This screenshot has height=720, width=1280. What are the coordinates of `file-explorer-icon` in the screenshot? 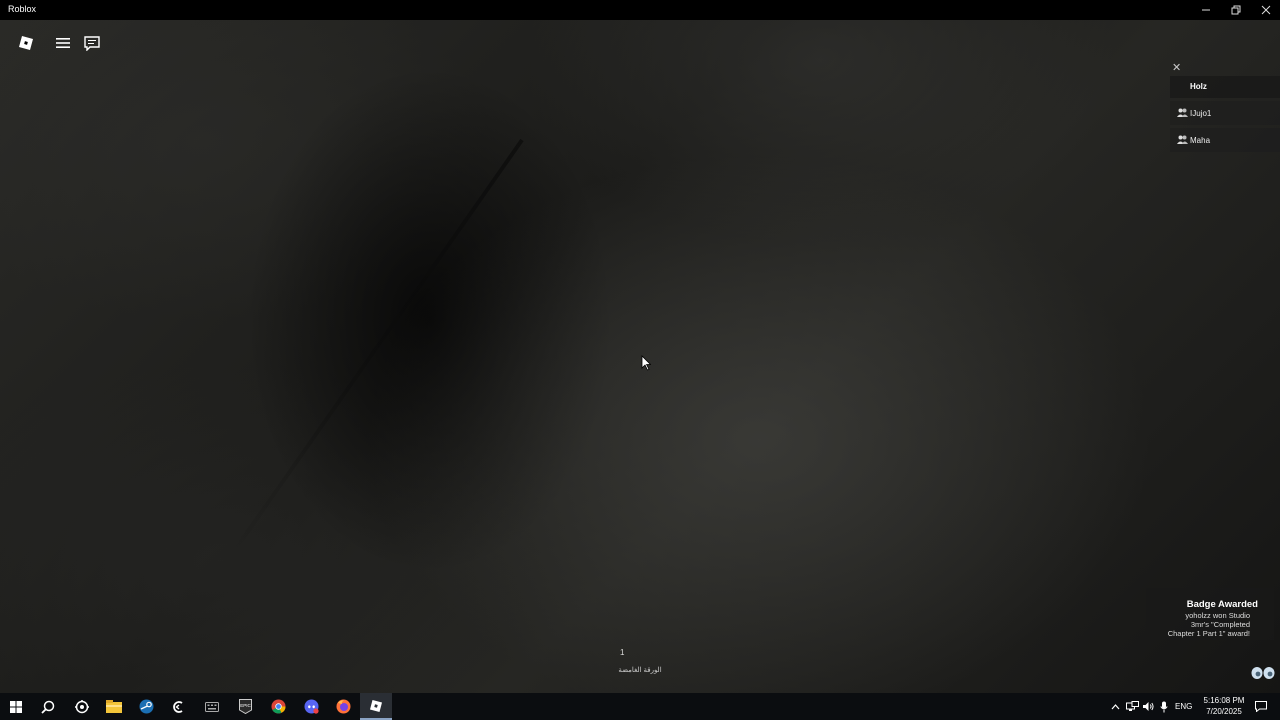 It's located at (114, 706).